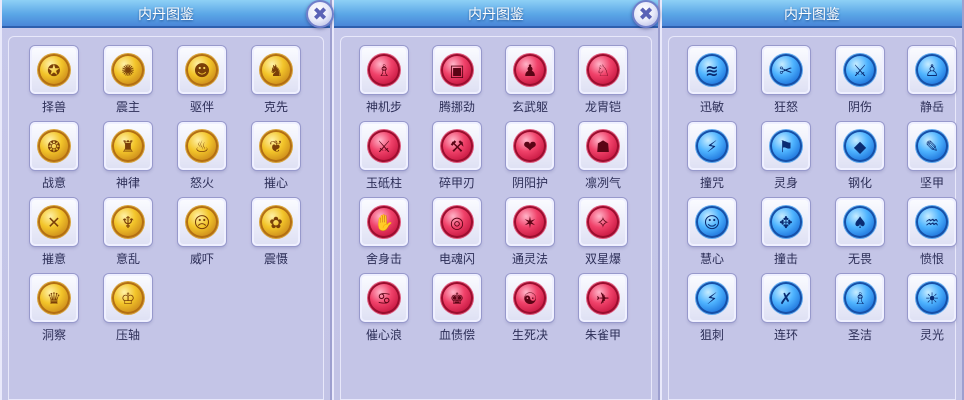  Describe the element at coordinates (202, 146) in the screenshot. I see `core-tile: ♨` at that location.